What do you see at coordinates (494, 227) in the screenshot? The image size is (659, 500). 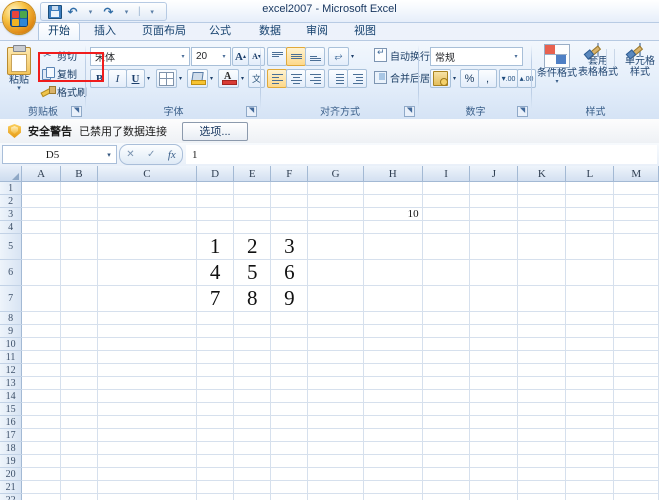 I see `cell-J4` at bounding box center [494, 227].